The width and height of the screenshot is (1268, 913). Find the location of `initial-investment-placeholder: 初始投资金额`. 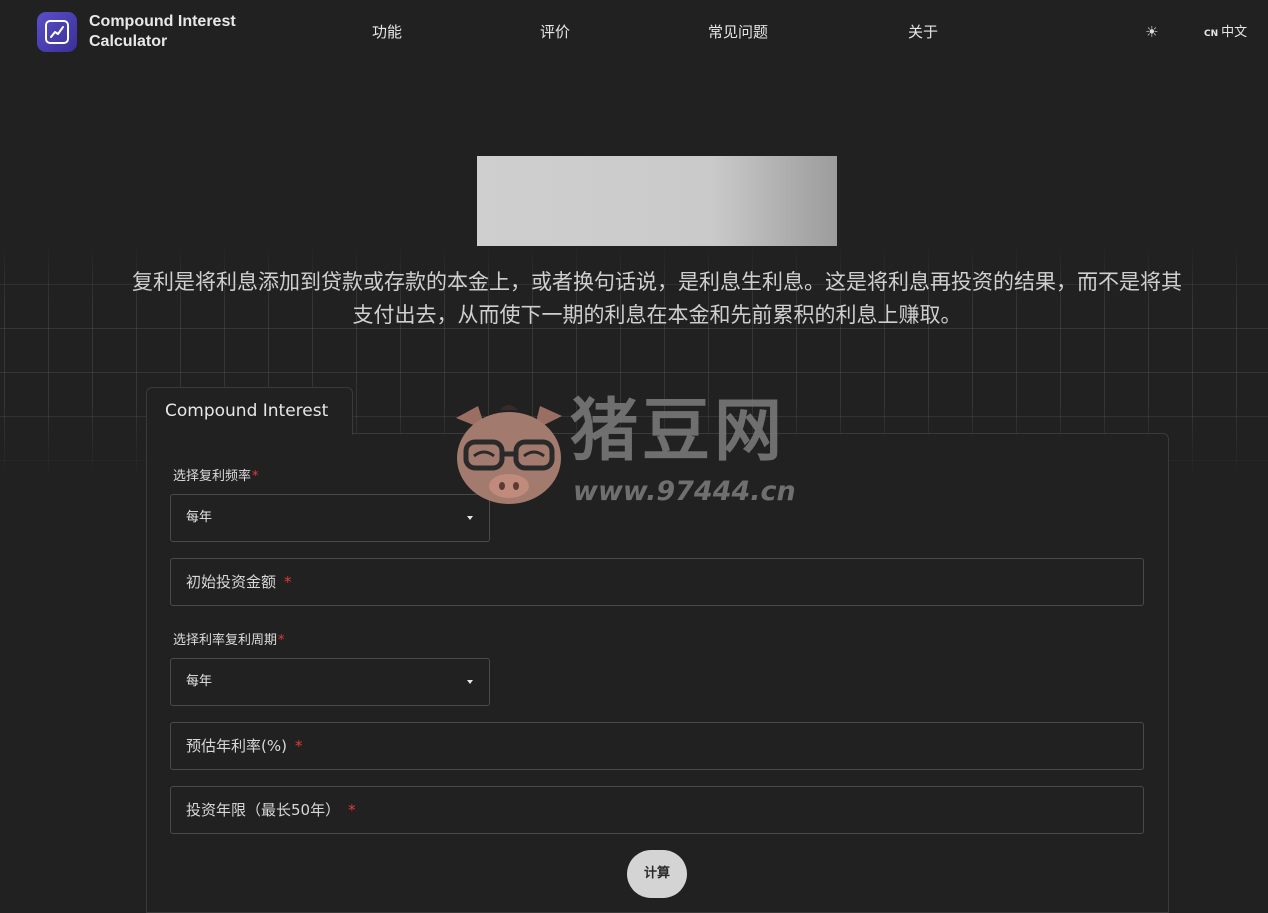

initial-investment-placeholder: 初始投资金额 is located at coordinates (231, 582).